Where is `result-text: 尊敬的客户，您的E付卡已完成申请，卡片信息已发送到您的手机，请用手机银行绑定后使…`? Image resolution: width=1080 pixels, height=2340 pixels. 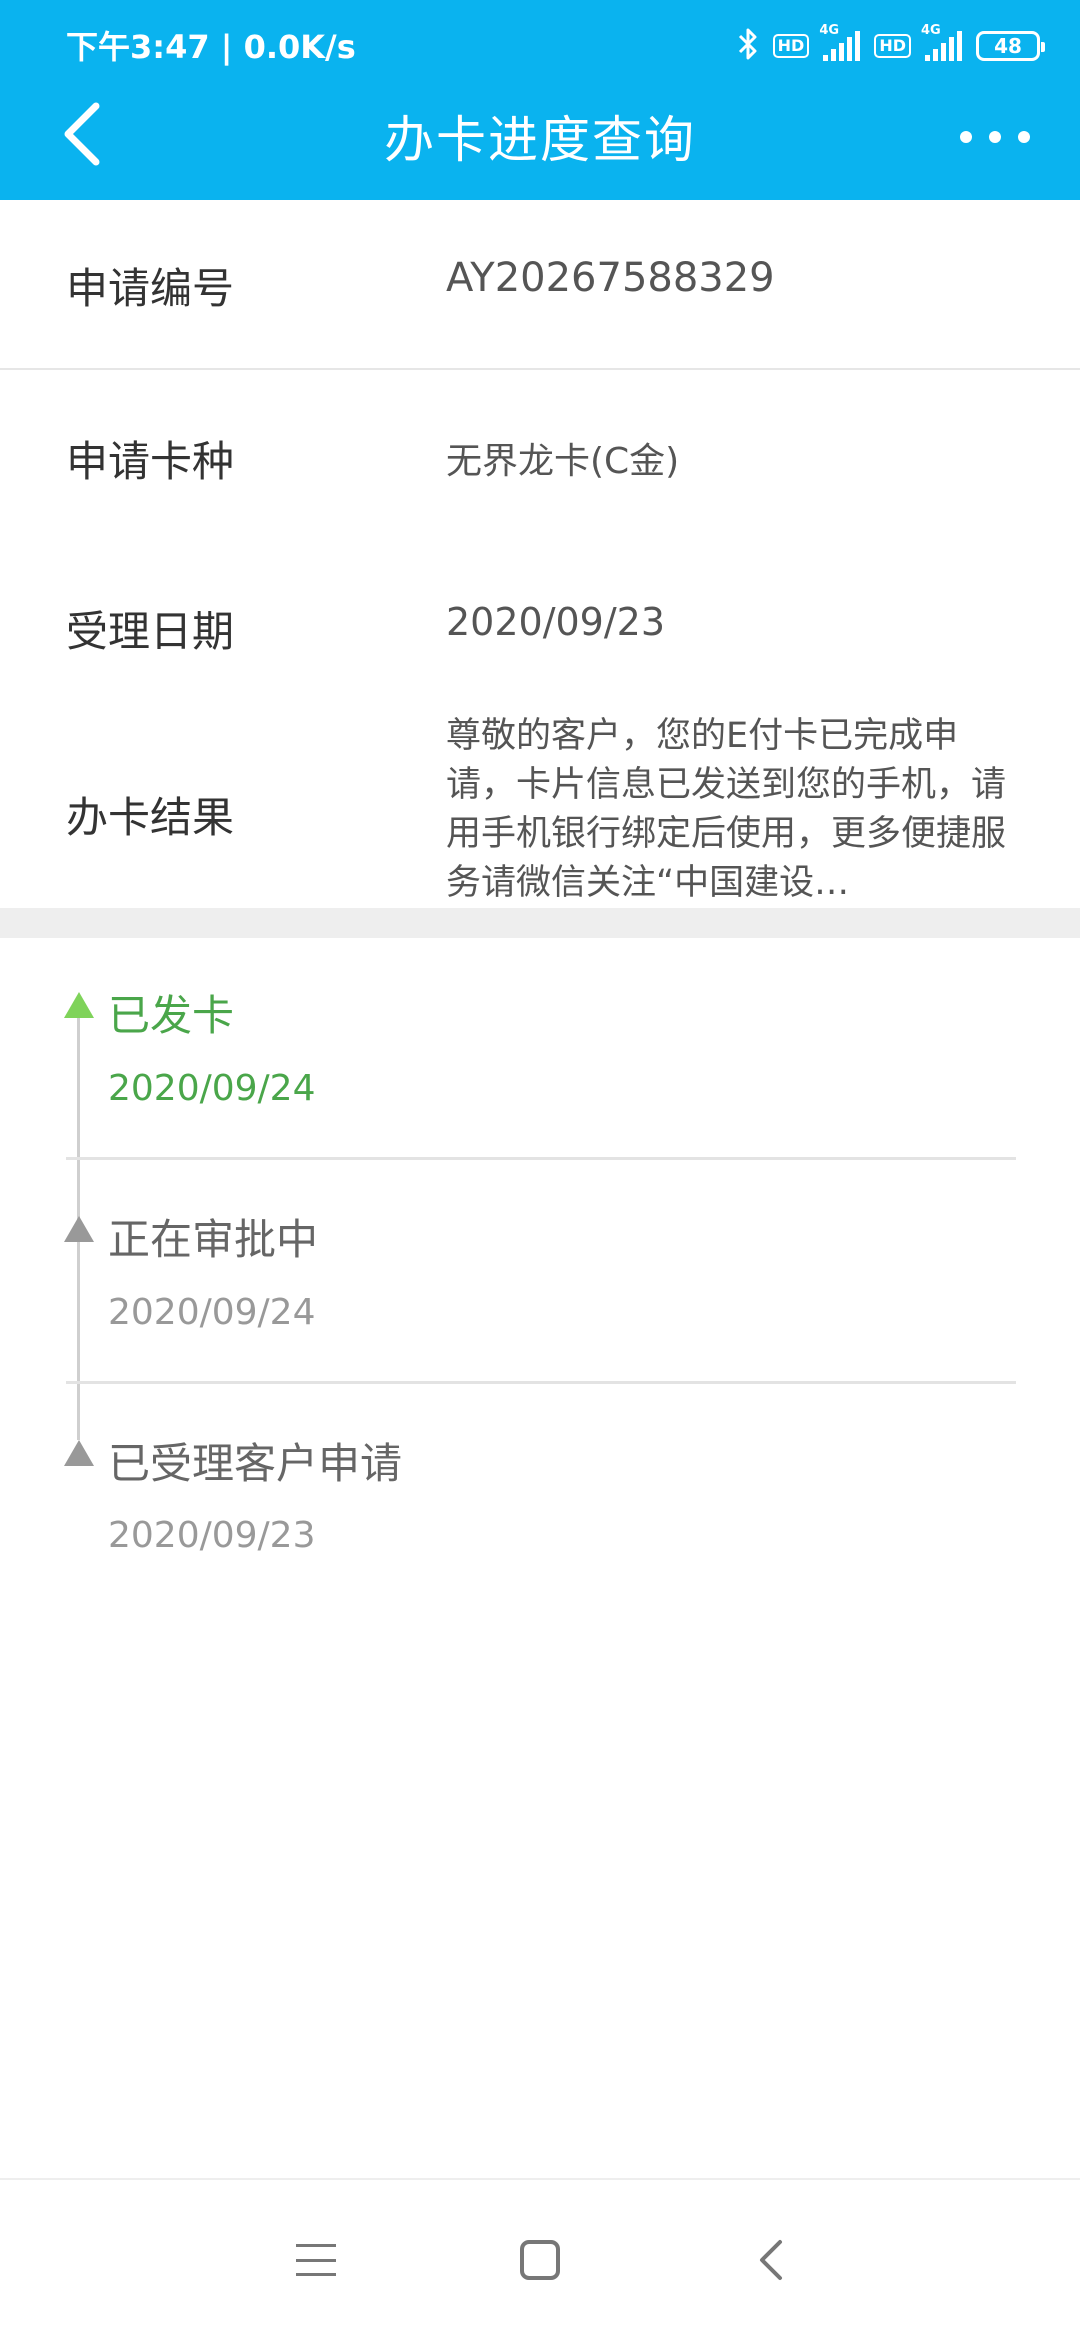
result-text: 尊敬的客户，您的E付卡已完成申请，卡片信息已发送到您的手机，请用手机银行绑定后使… is located at coordinates (726, 809).